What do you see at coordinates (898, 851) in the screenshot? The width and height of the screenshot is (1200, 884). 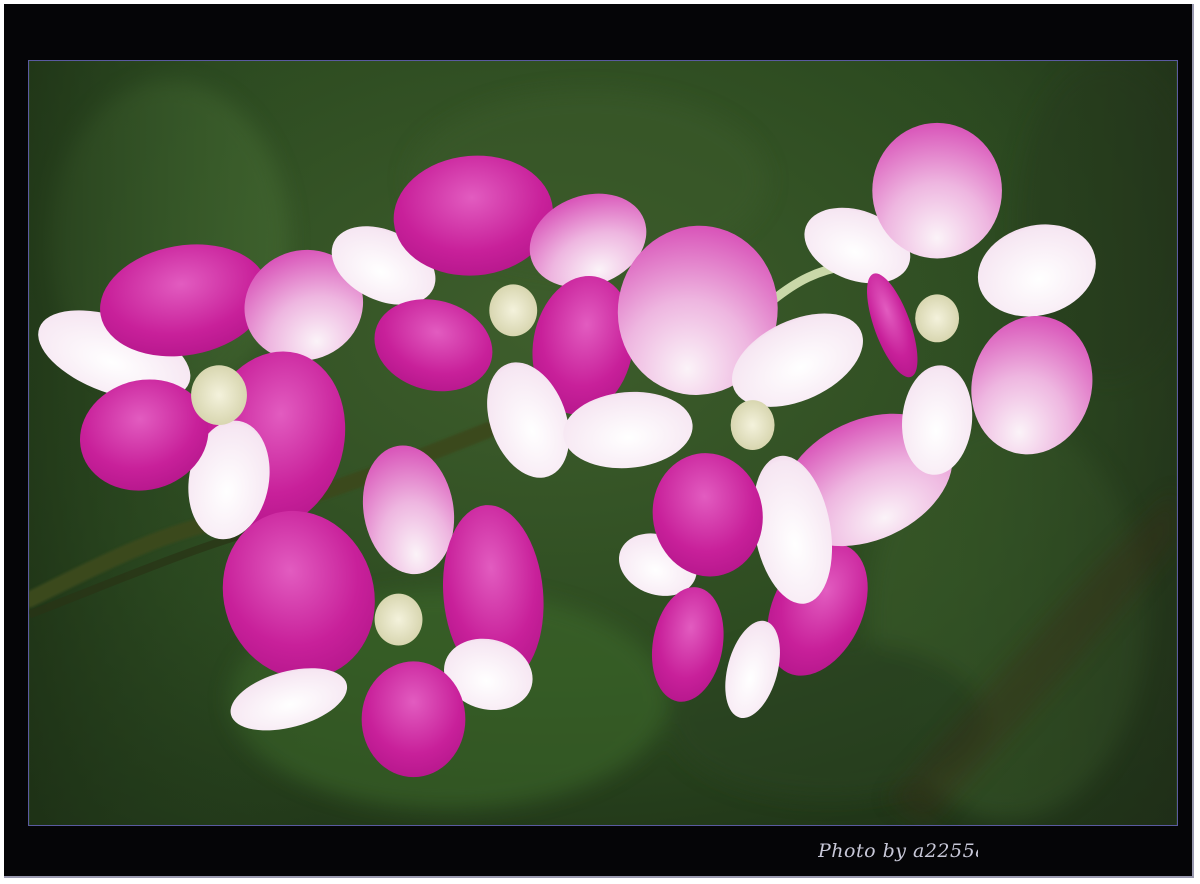 I see `photo-credit-signature: Photo by a2255a` at bounding box center [898, 851].